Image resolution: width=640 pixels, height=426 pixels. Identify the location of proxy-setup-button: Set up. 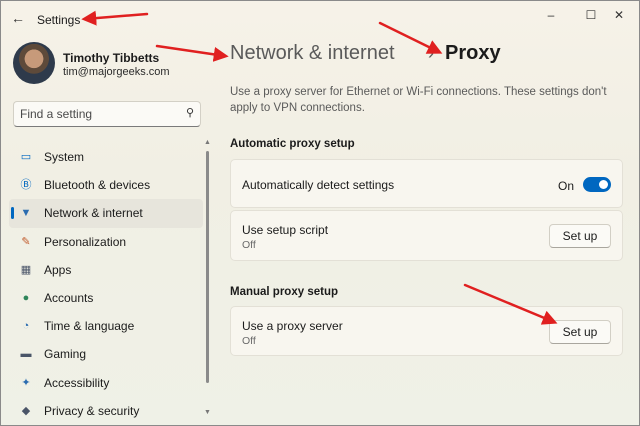
(580, 332).